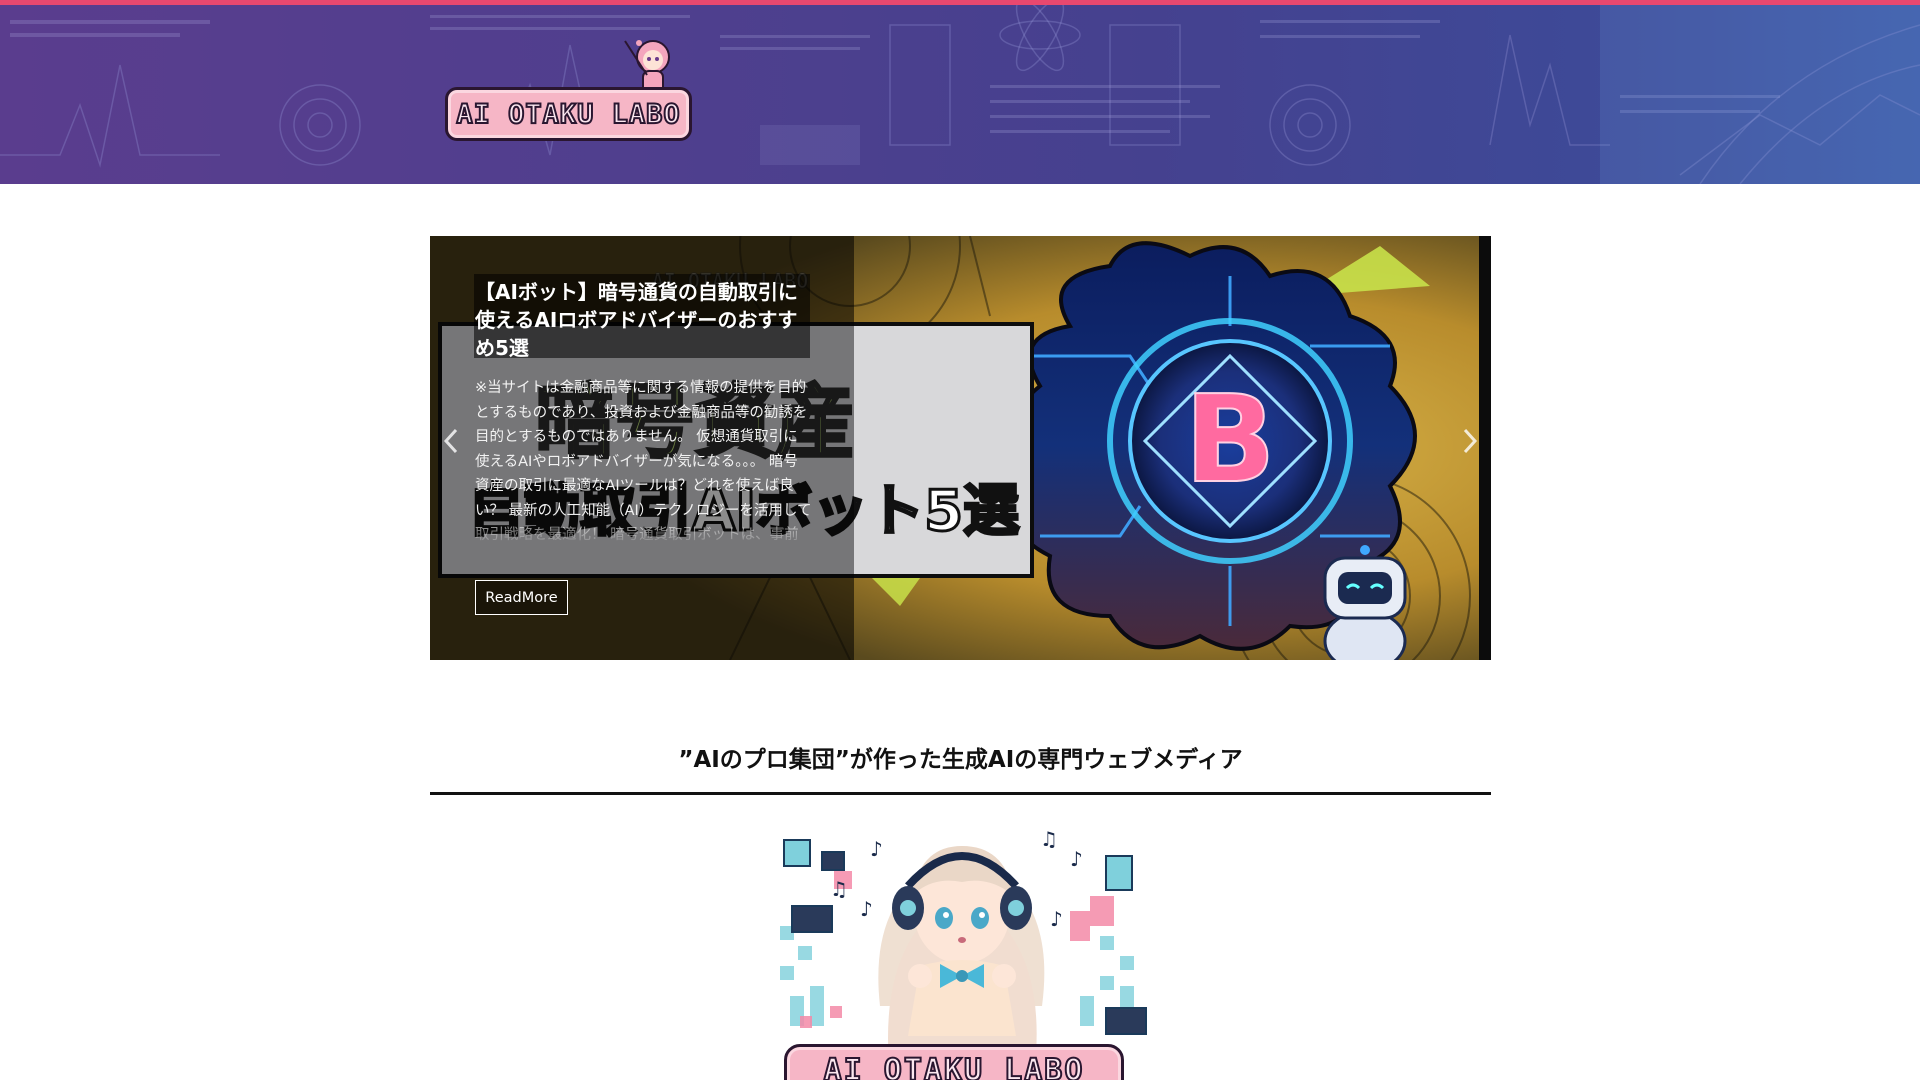 The image size is (1920, 1080). Describe the element at coordinates (954, 1066) in the screenshot. I see `mascot-logo-text: AI OTAKU LABO` at that location.